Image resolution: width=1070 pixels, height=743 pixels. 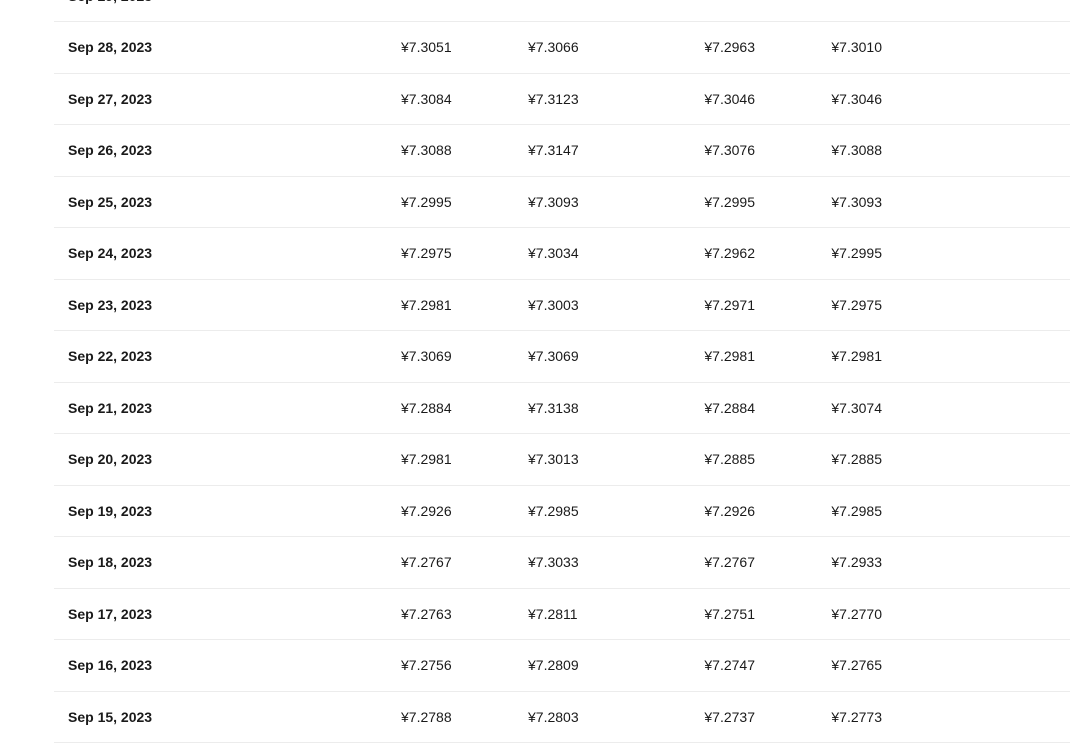 I want to click on open-cell: ¥7.2756, so click(x=426, y=665).